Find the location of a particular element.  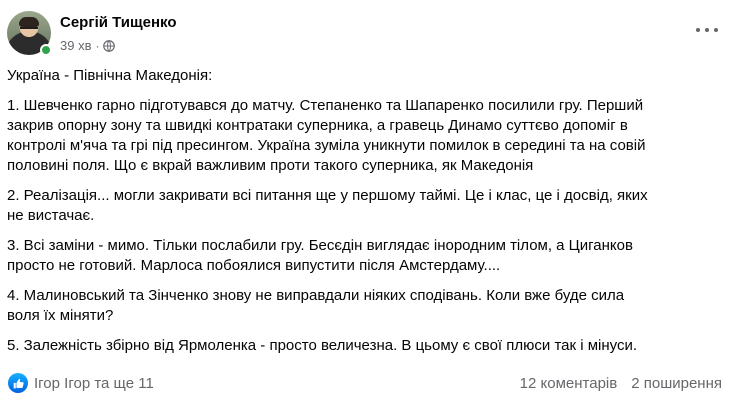

online-status-indicator is located at coordinates (46, 50).